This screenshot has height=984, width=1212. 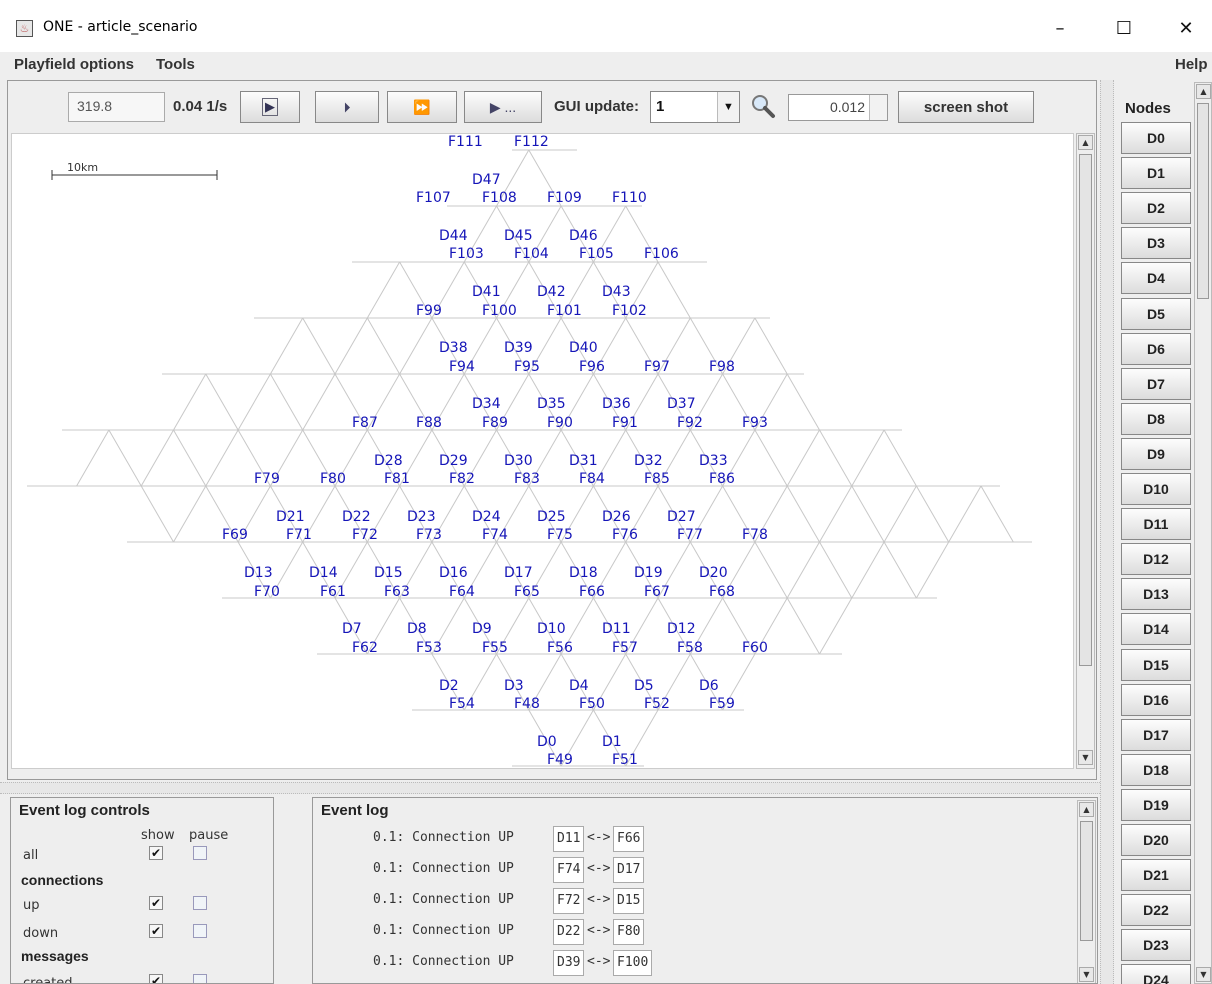 What do you see at coordinates (1156, 699) in the screenshot?
I see `node-button: D16` at bounding box center [1156, 699].